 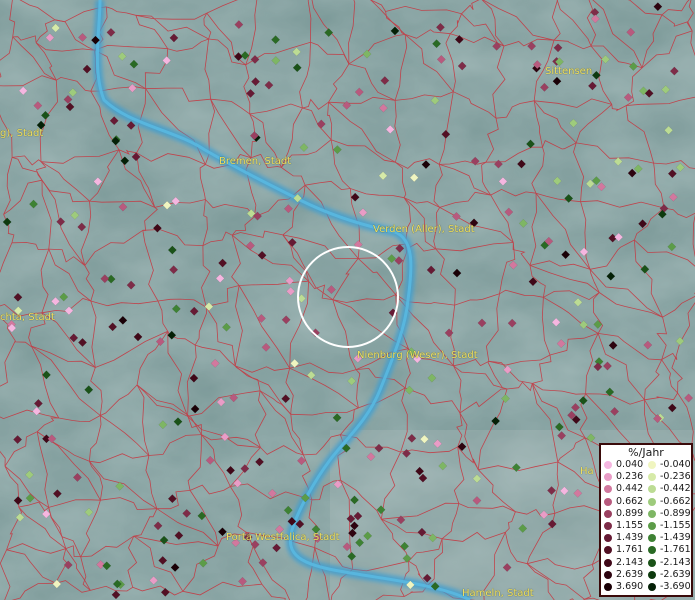 I want to click on legend-value: -0.899, so click(x=675, y=513).